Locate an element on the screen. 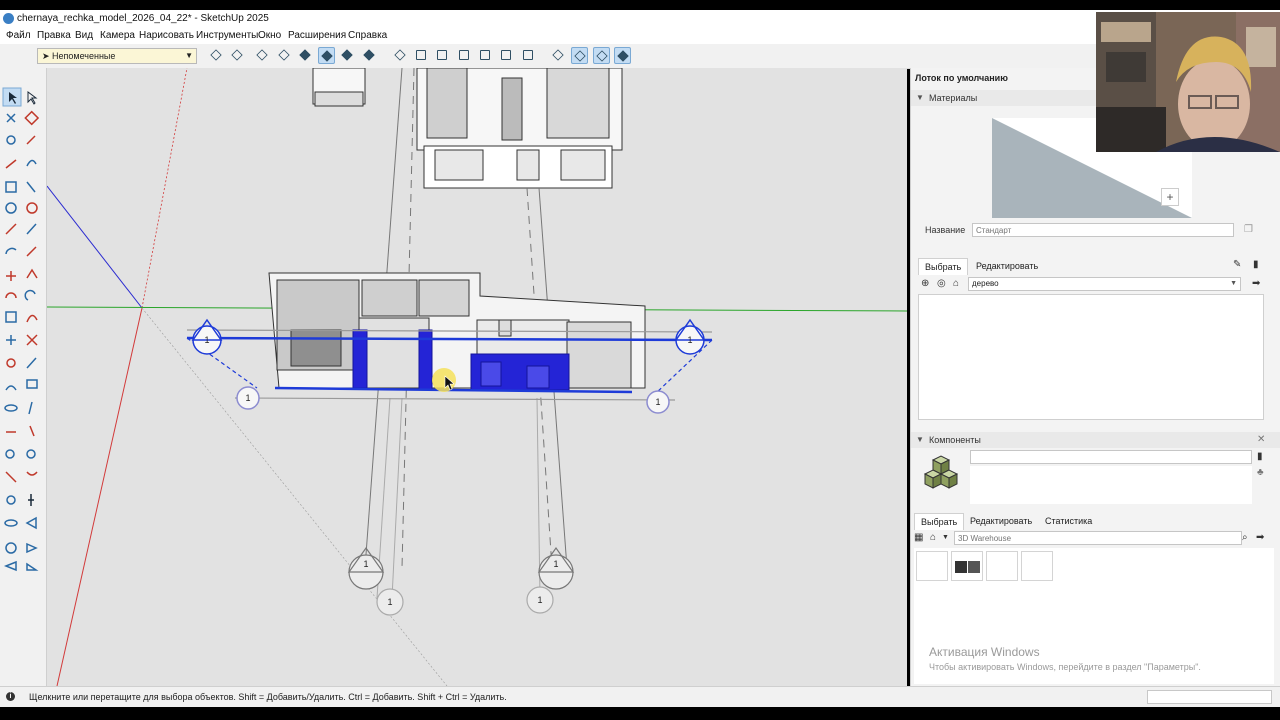 The width and height of the screenshot is (1280, 720). display-section-fill-button is located at coordinates (622, 55).